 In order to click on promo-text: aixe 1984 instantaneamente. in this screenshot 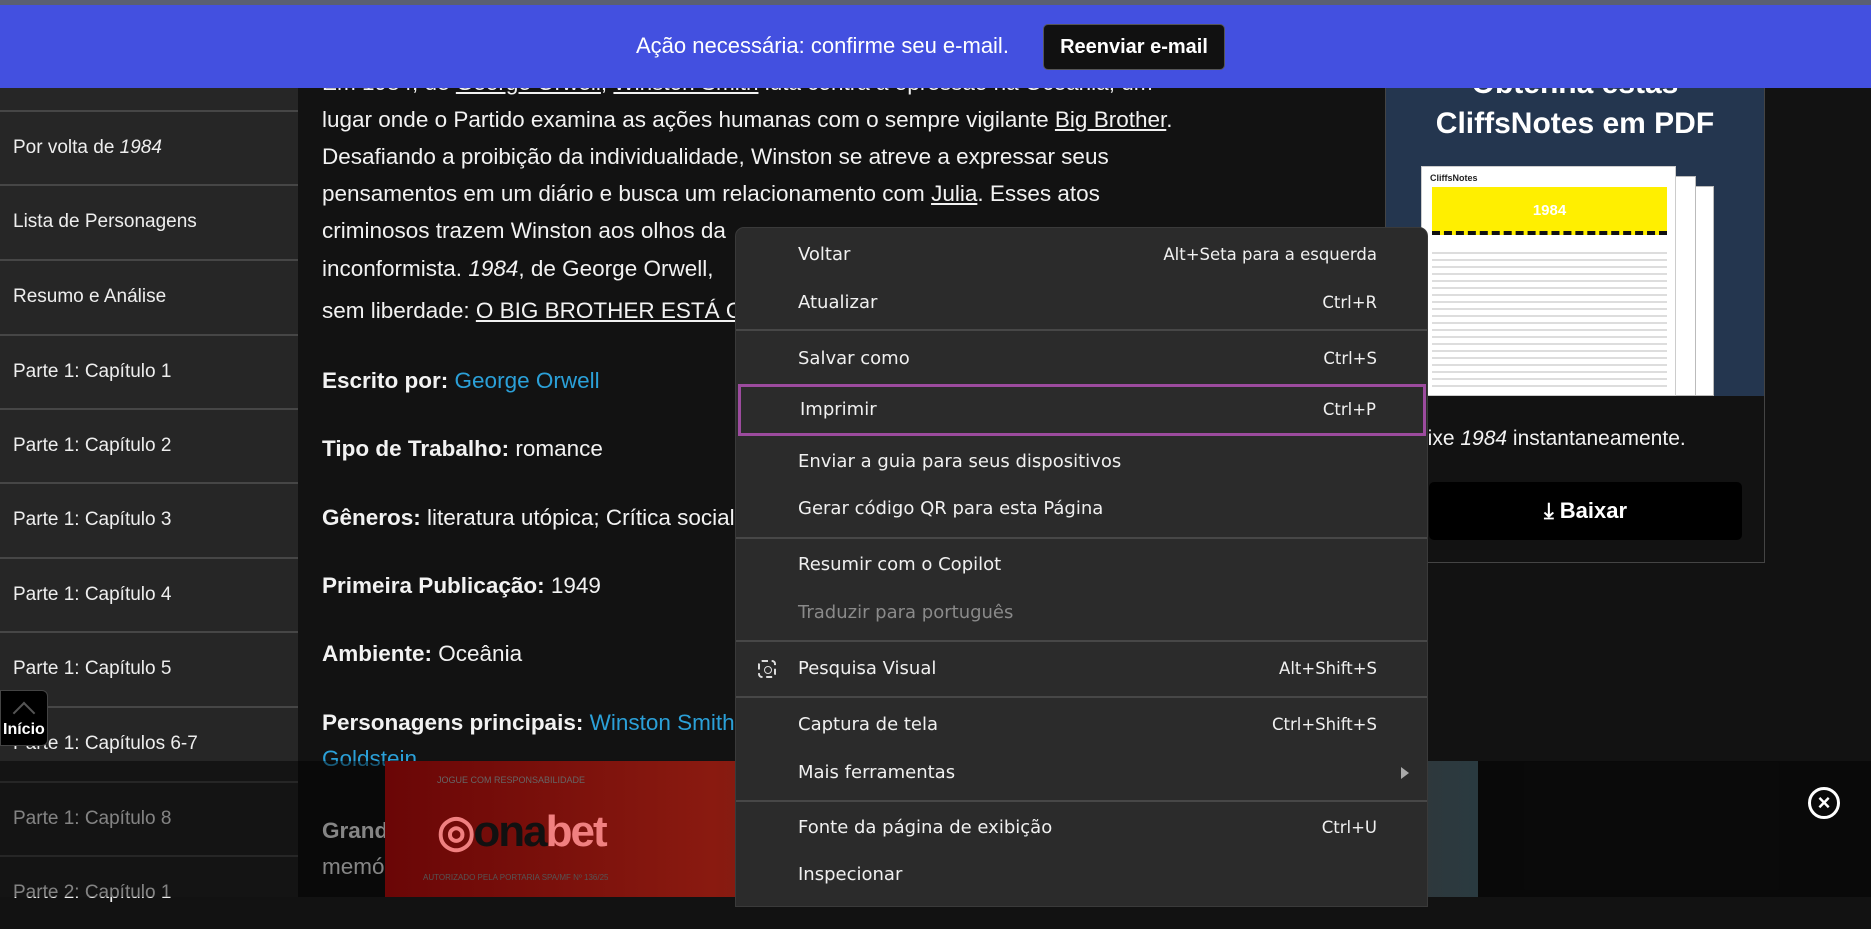, I will do `click(1551, 438)`.